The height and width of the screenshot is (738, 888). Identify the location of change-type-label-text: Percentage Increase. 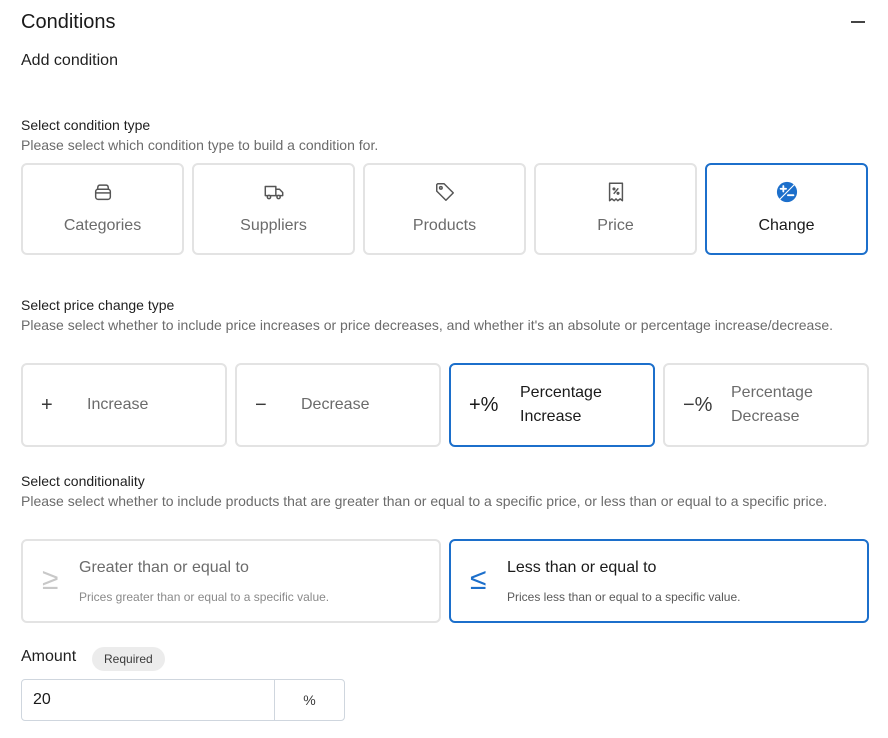
(561, 404).